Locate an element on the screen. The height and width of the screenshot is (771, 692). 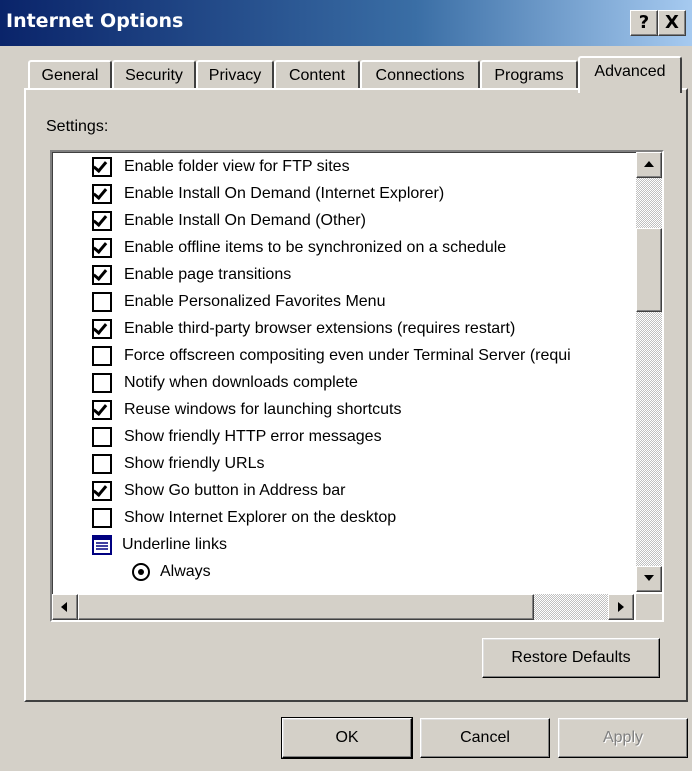
tab-security: Security is located at coordinates (154, 75).